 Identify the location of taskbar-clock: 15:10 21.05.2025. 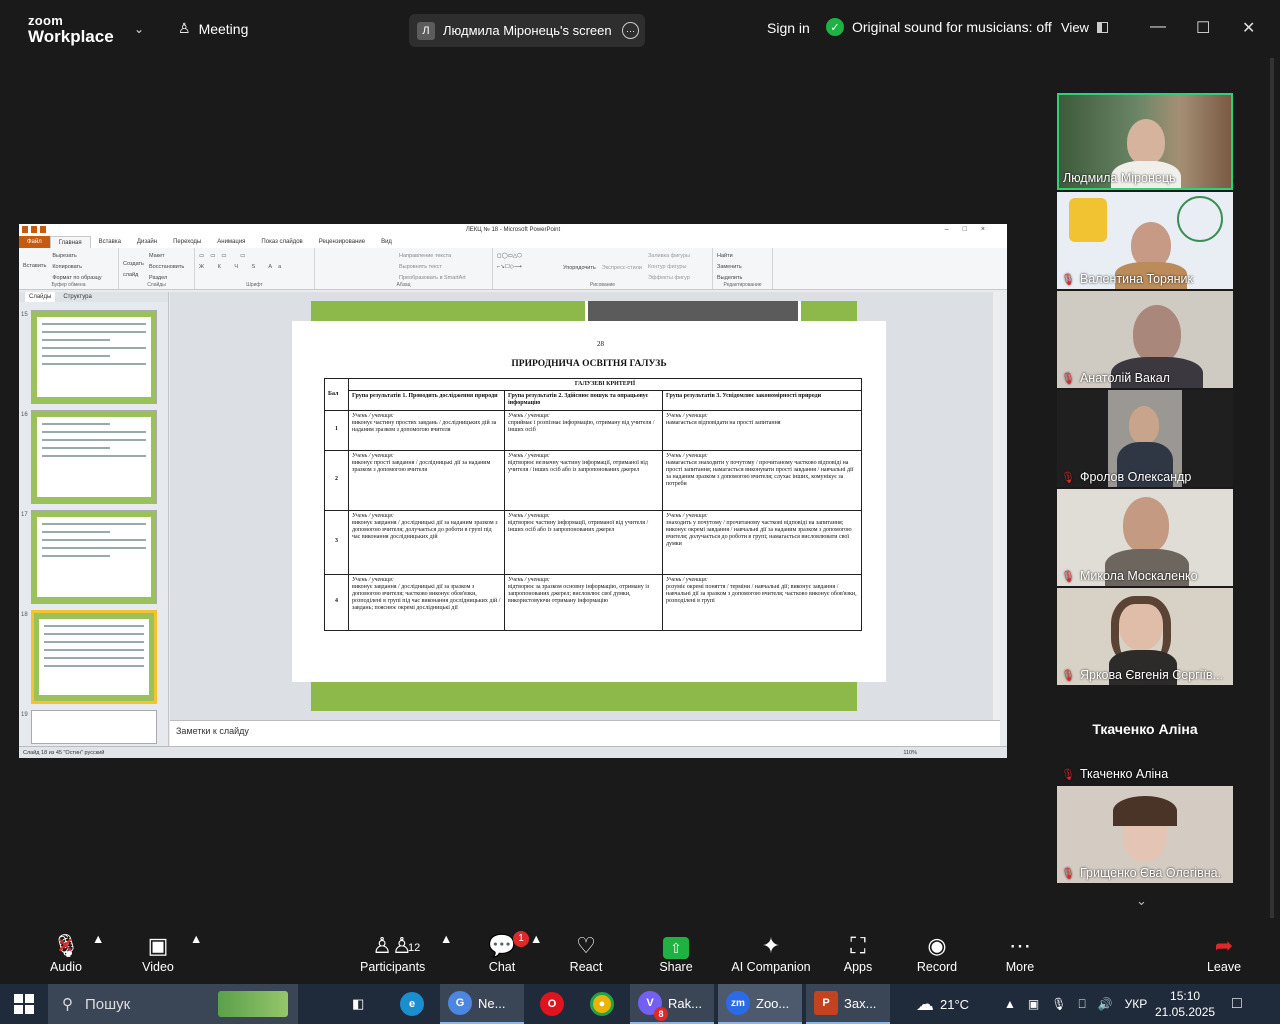
(1185, 1004).